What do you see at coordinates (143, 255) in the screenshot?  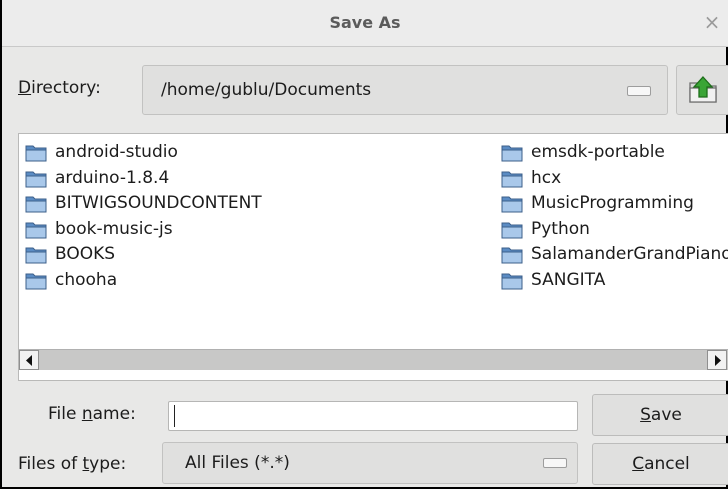 I see `folder-item: BOOKS` at bounding box center [143, 255].